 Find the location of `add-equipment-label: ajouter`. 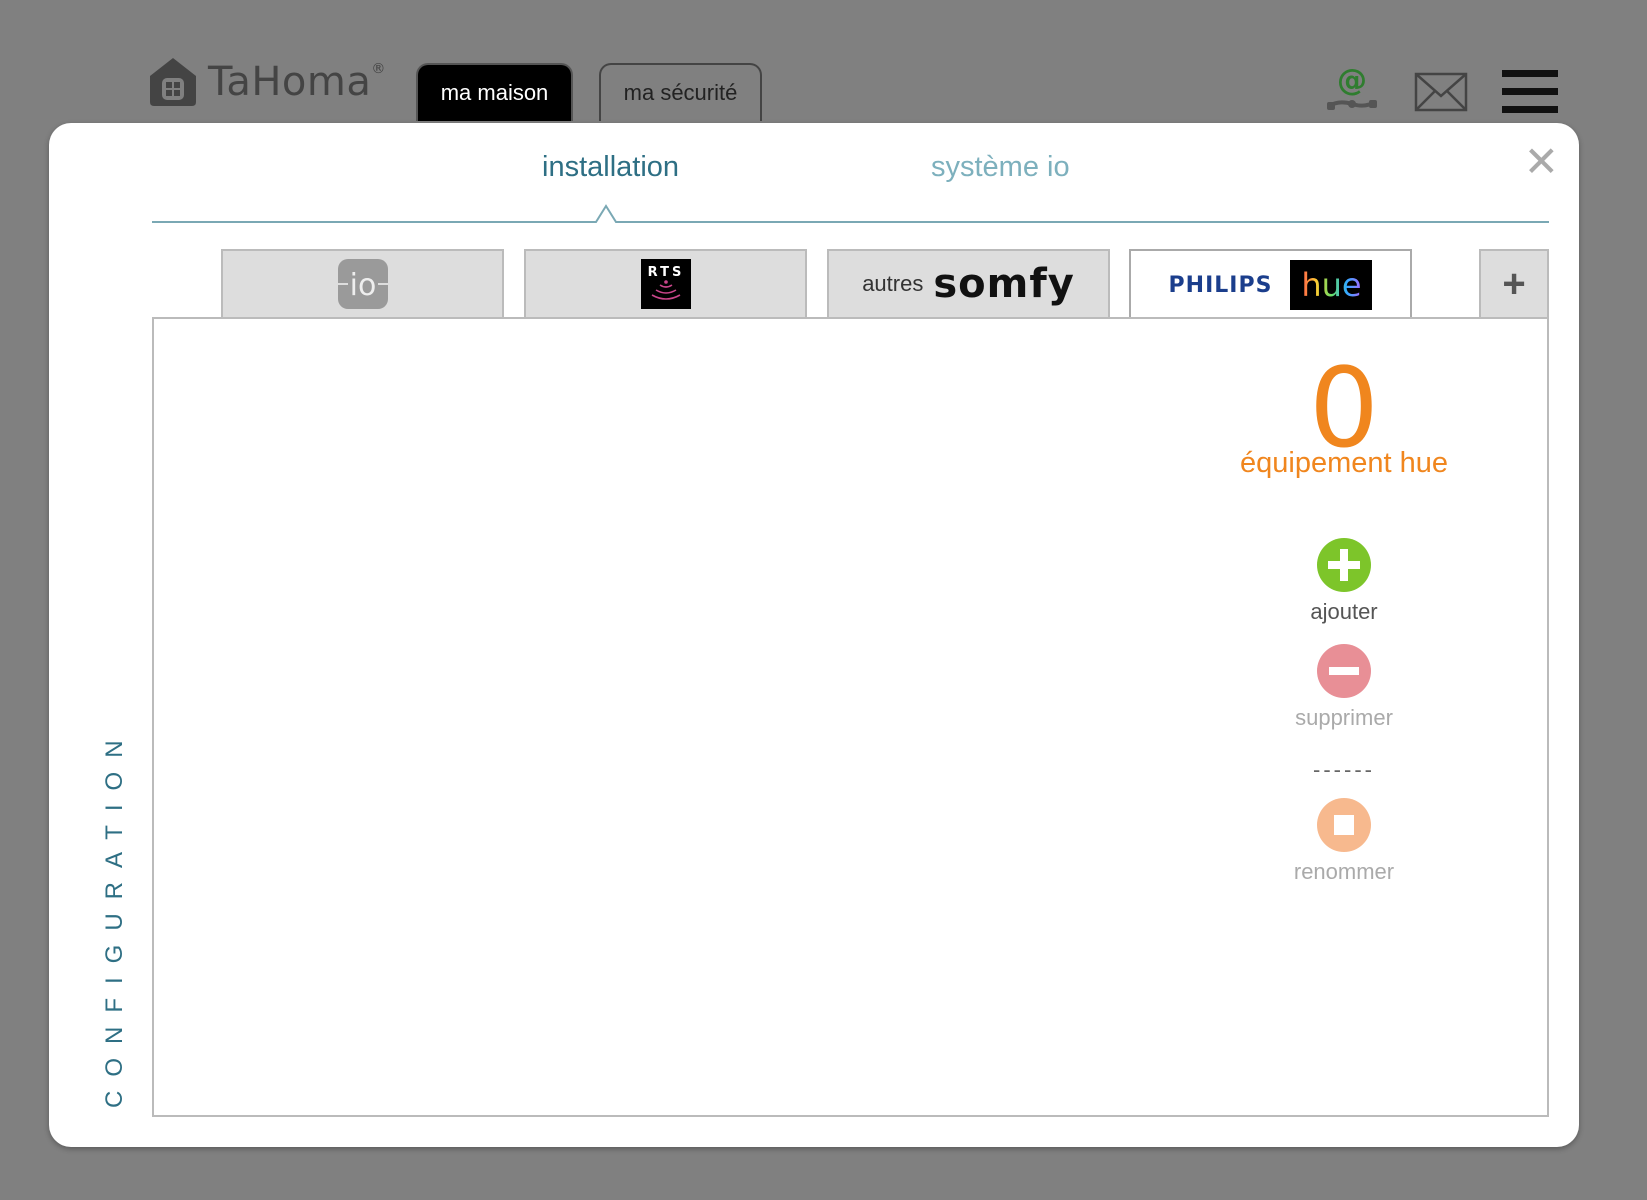

add-equipment-label: ajouter is located at coordinates (1344, 611).